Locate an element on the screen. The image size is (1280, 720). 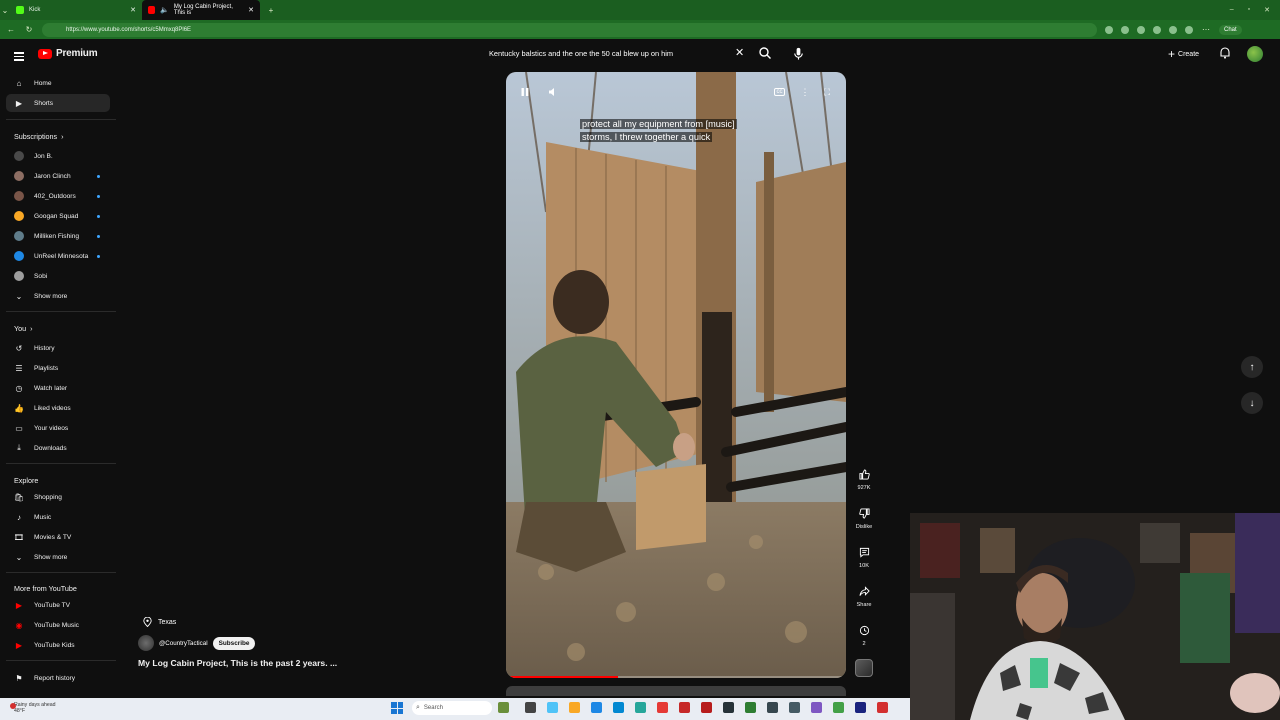
sidebar-item-playlists: ☰ Playlists is located at coordinates (58, 368).